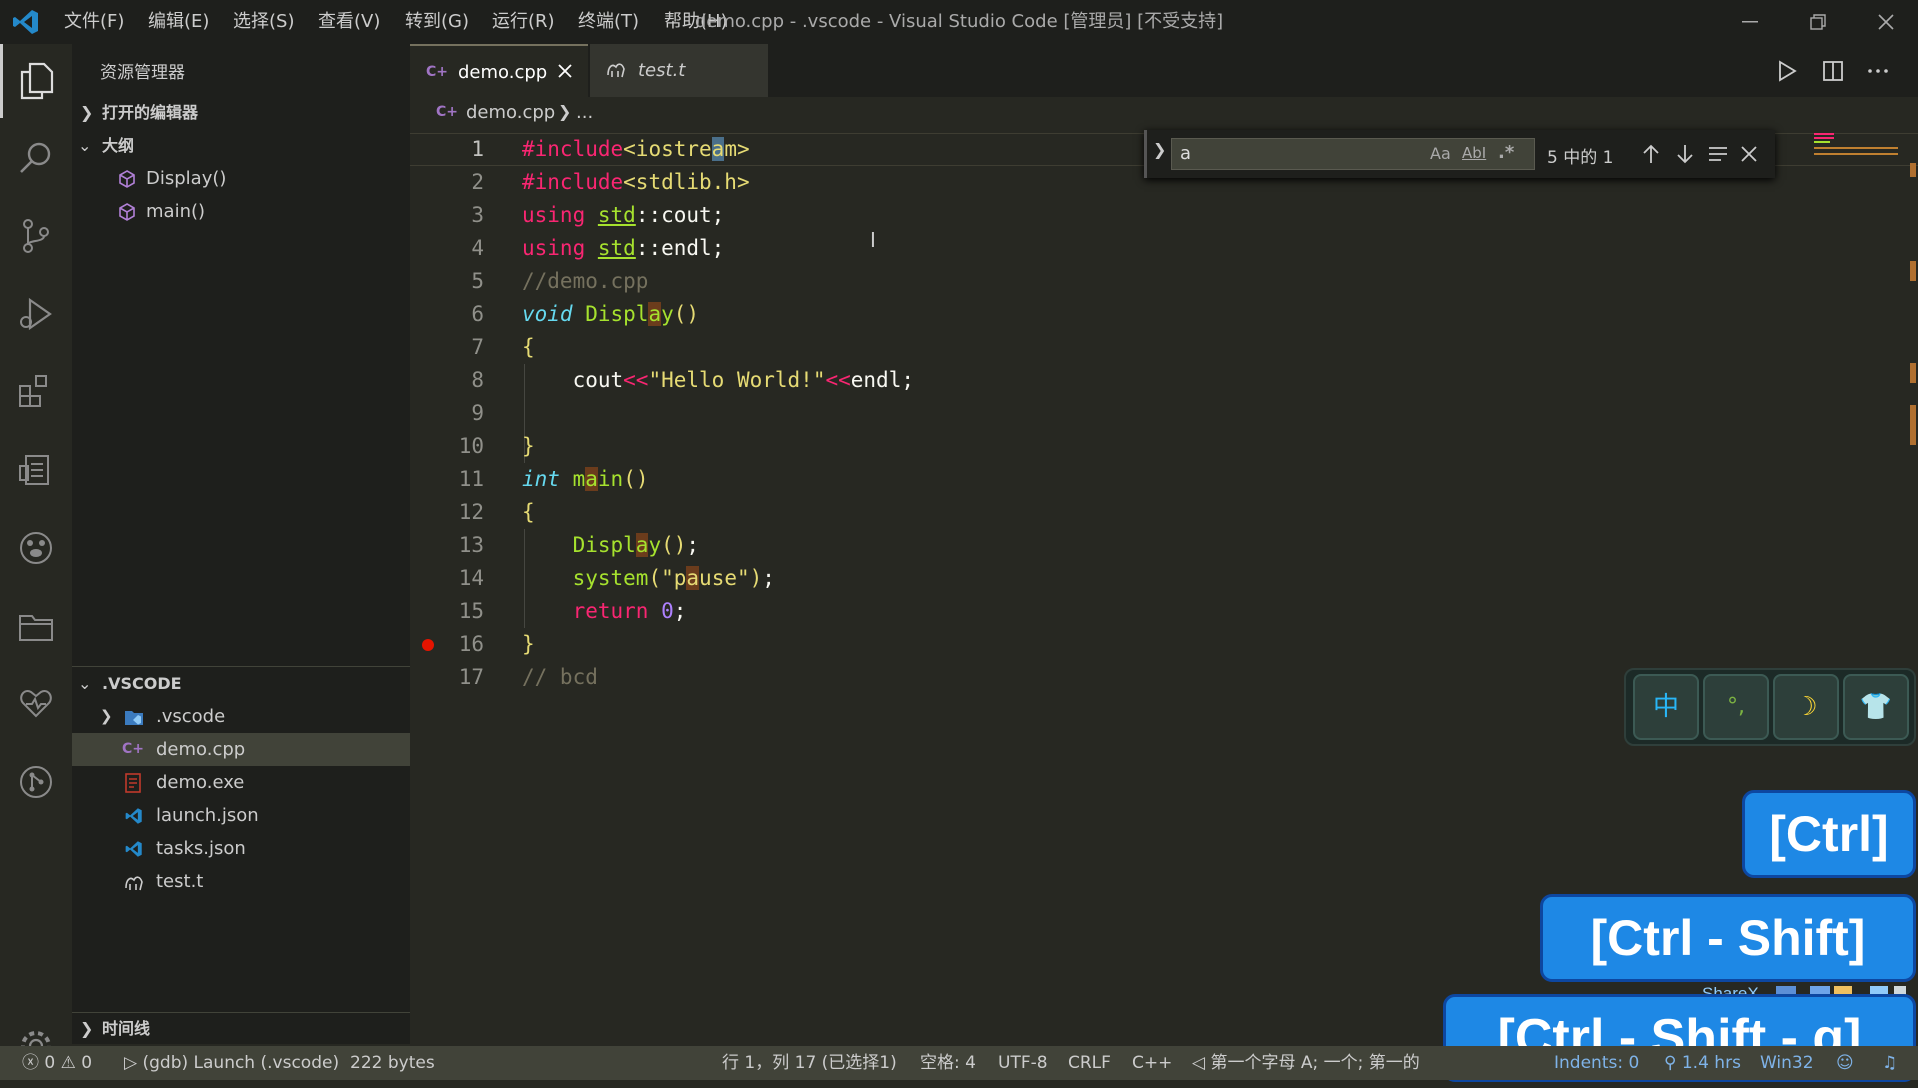 This screenshot has width=1918, height=1088. I want to click on workspace-section: ⌄ .VSCODE, so click(241, 683).